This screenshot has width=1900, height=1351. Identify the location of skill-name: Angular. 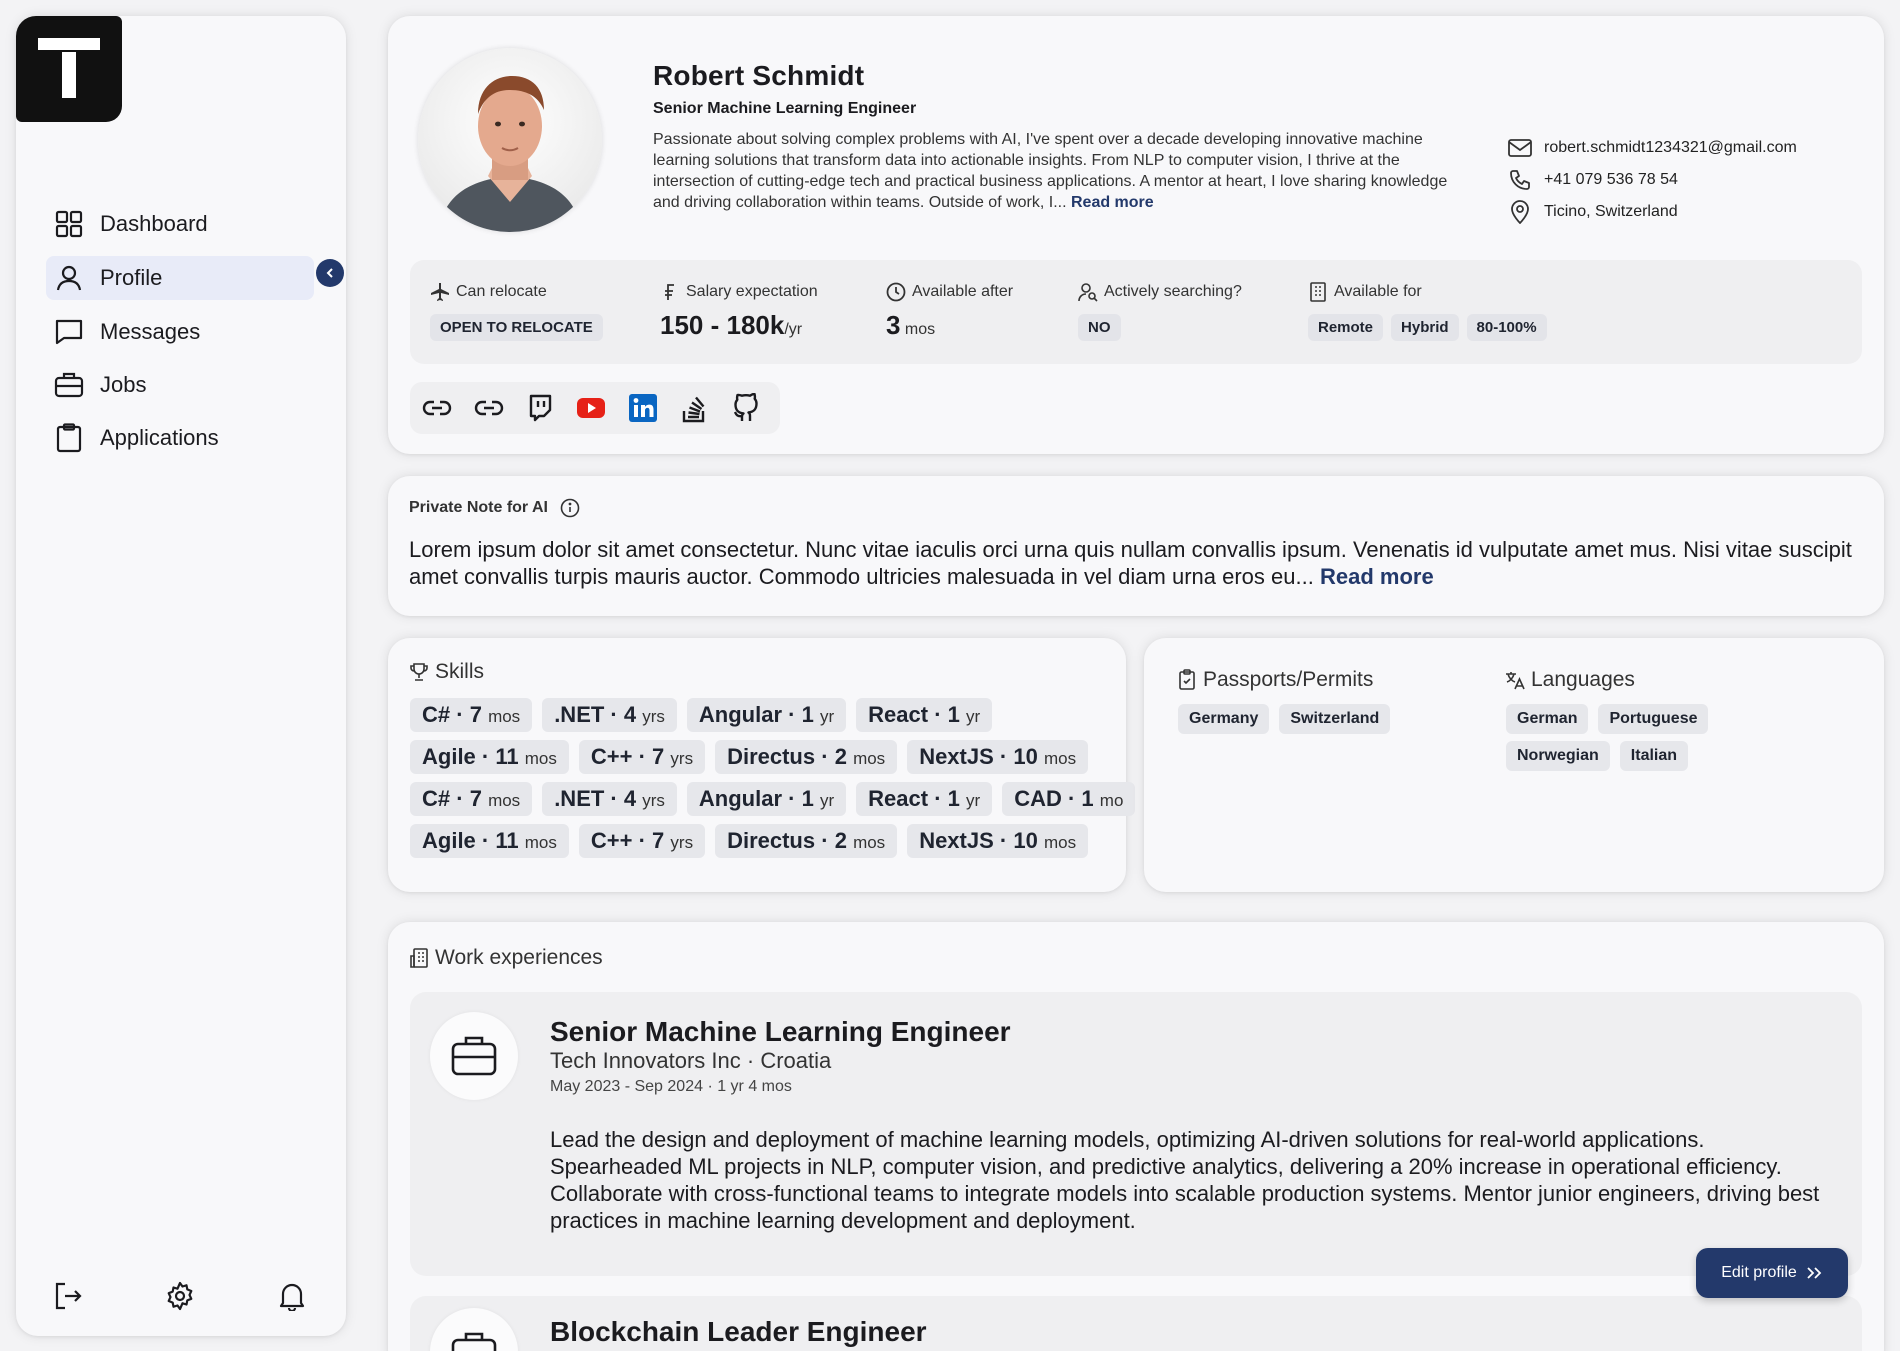
(740, 798).